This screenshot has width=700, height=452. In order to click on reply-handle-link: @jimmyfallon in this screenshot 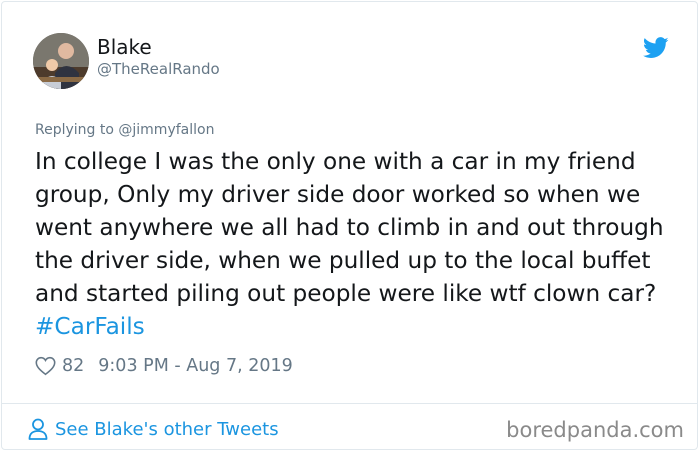, I will do `click(166, 130)`.